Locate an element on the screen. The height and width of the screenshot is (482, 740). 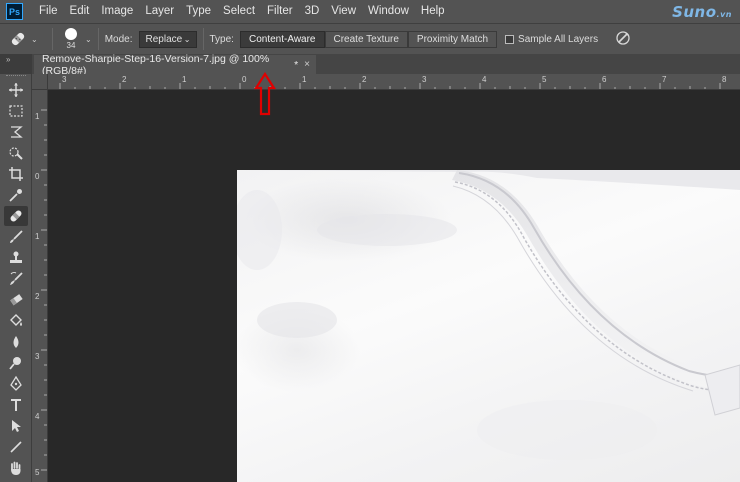
eyedropper-tool is located at coordinates (16, 195).